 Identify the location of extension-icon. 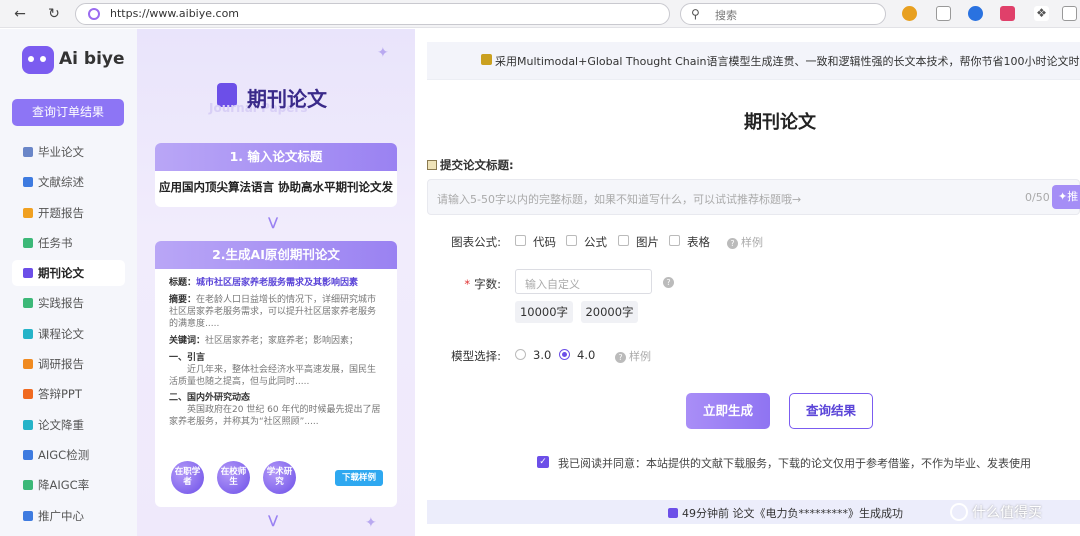
(909, 13).